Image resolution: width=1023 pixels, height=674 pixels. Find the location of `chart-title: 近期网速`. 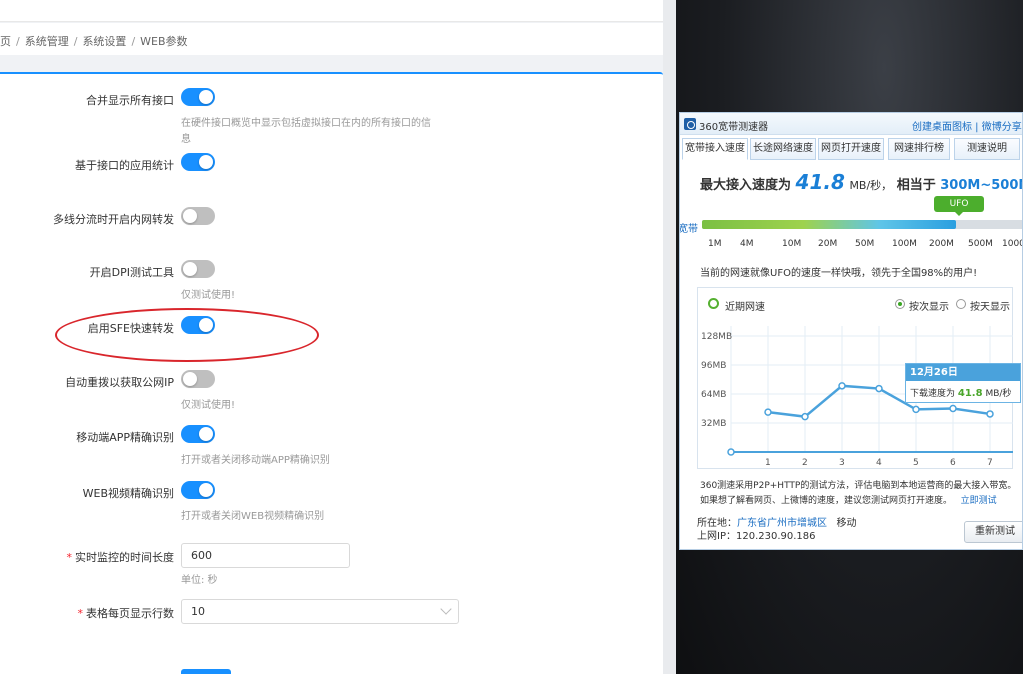

chart-title: 近期网速 is located at coordinates (745, 307).